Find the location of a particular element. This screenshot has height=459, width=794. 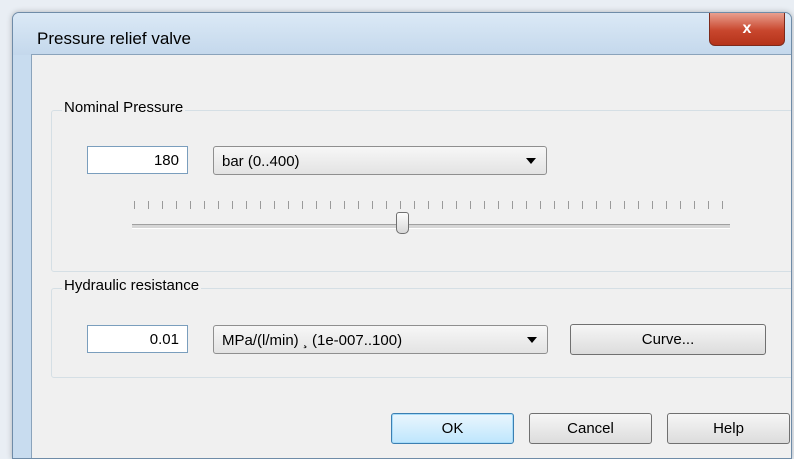

nominal-pressure-field: 180 is located at coordinates (137, 160).